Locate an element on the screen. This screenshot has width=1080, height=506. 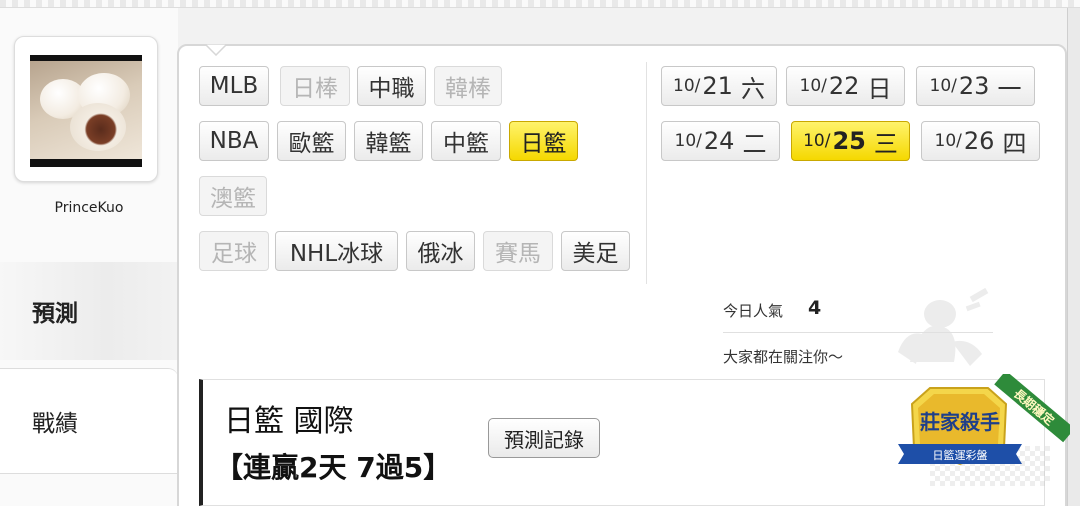
popularity-value: 4 is located at coordinates (815, 308).